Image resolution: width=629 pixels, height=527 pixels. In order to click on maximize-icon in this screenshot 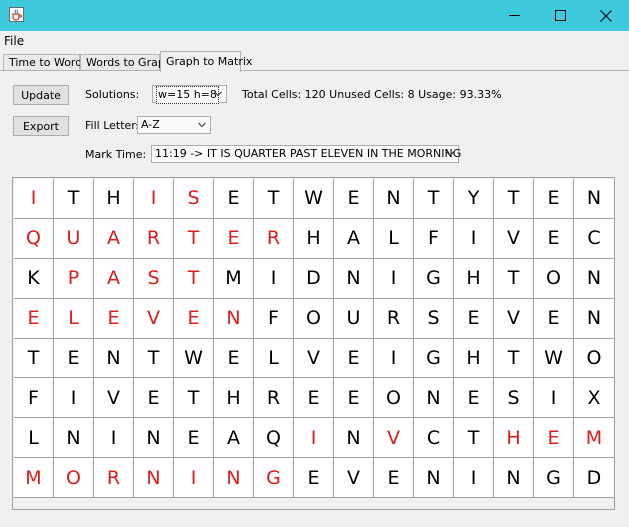, I will do `click(560, 15)`.